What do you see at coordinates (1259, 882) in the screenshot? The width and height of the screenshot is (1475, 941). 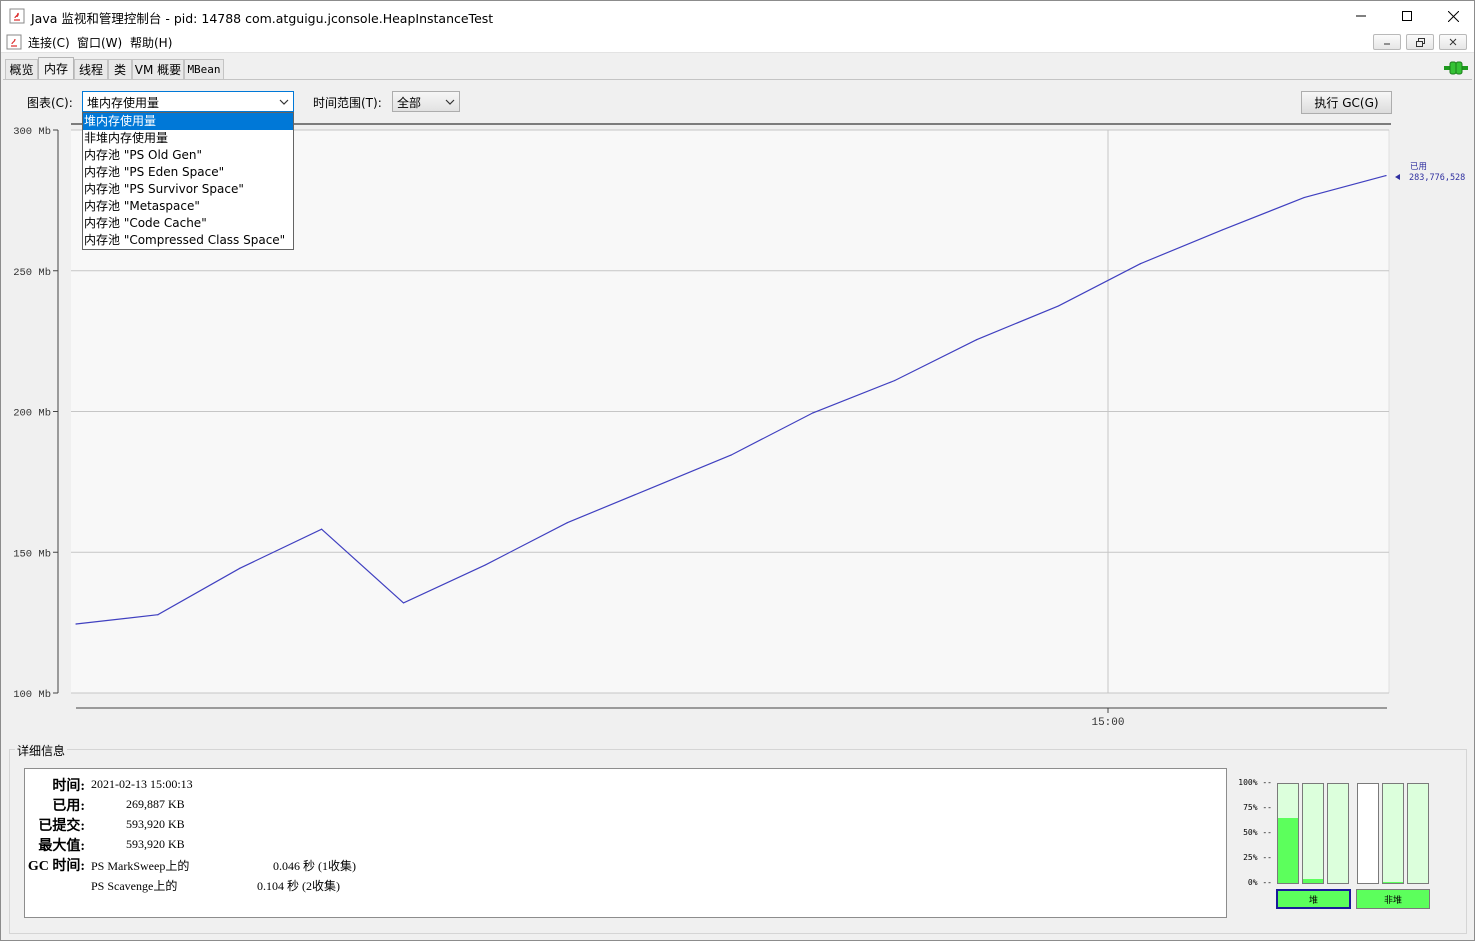 I see `gauge-pct-0: 0% --` at bounding box center [1259, 882].